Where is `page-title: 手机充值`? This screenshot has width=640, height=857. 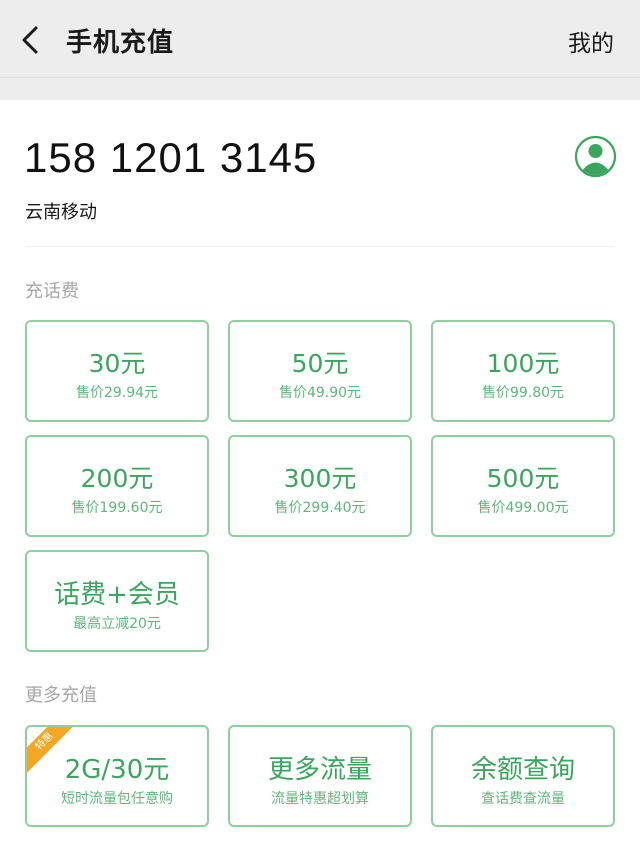
page-title: 手机充值 is located at coordinates (120, 43).